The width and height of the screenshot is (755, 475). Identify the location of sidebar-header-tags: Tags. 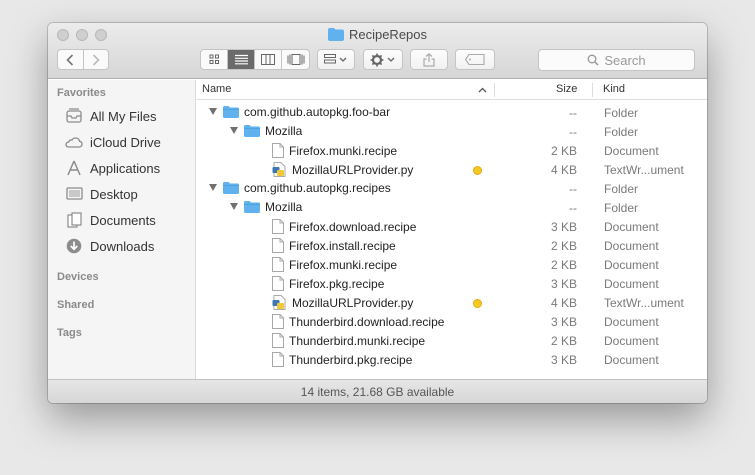
(69, 333).